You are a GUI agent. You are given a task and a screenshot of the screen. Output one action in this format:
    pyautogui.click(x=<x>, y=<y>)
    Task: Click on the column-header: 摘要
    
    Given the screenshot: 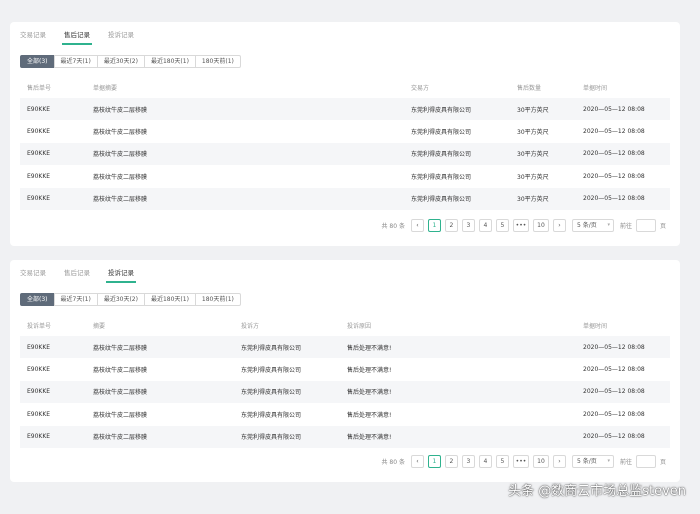 What is the action you would take?
    pyautogui.click(x=99, y=326)
    